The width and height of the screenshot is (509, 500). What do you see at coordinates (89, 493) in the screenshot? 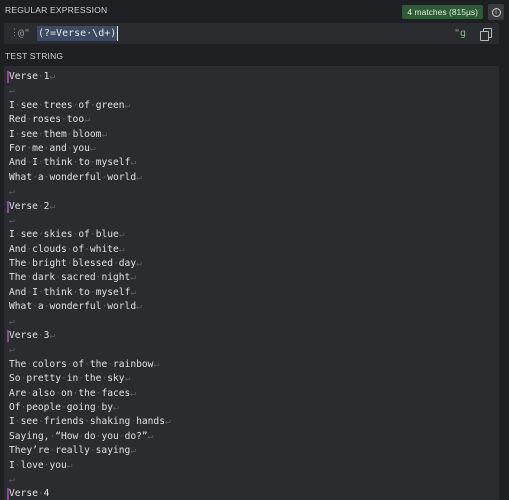
I see `match-line: Verse·4` at bounding box center [89, 493].